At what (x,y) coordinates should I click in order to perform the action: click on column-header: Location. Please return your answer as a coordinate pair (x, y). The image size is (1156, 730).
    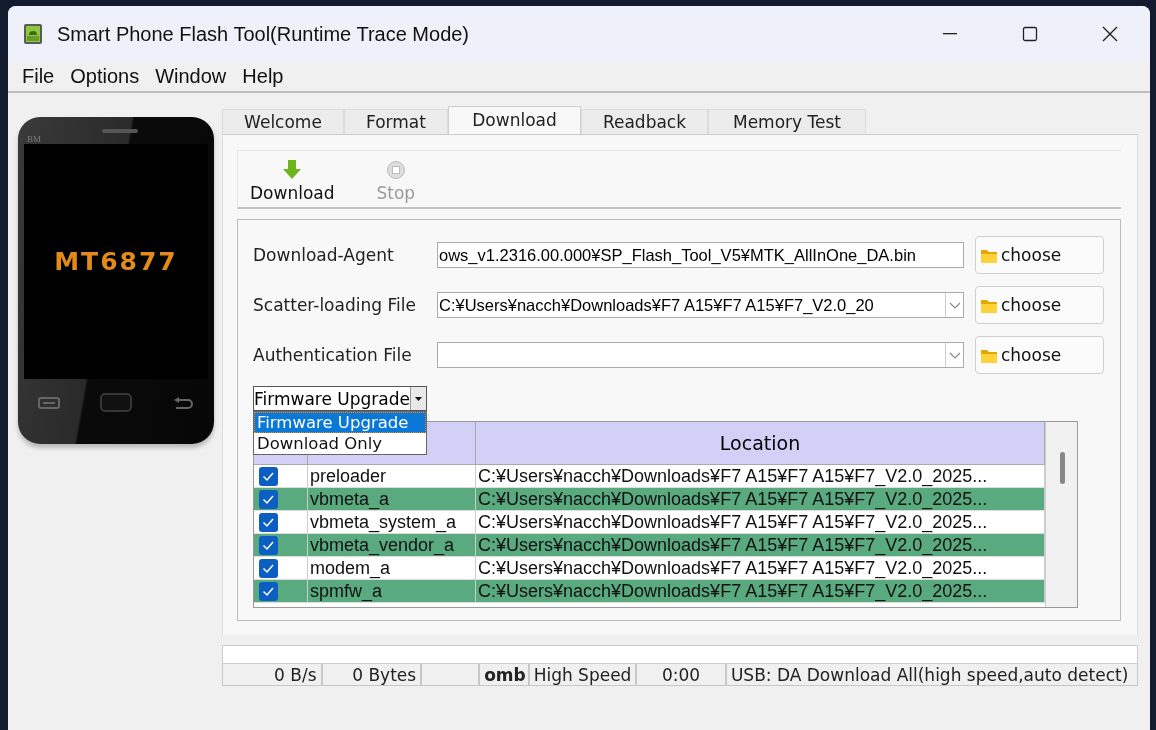
    Looking at the image, I should click on (760, 443).